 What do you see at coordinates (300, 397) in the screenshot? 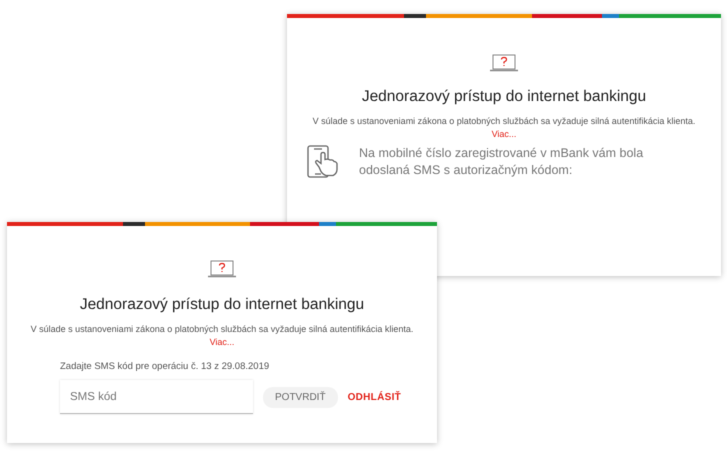
I see `confirm-button: POTVRDIŤ` at bounding box center [300, 397].